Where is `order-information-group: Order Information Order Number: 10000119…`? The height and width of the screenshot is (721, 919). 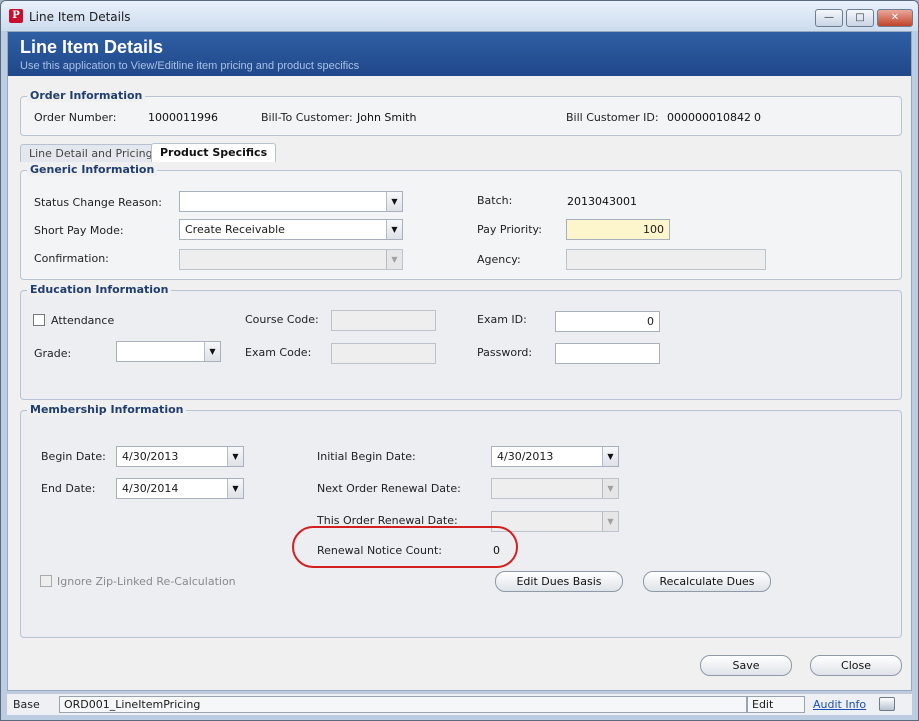
order-information-group: Order Information Order Number: 10000119… is located at coordinates (461, 112).